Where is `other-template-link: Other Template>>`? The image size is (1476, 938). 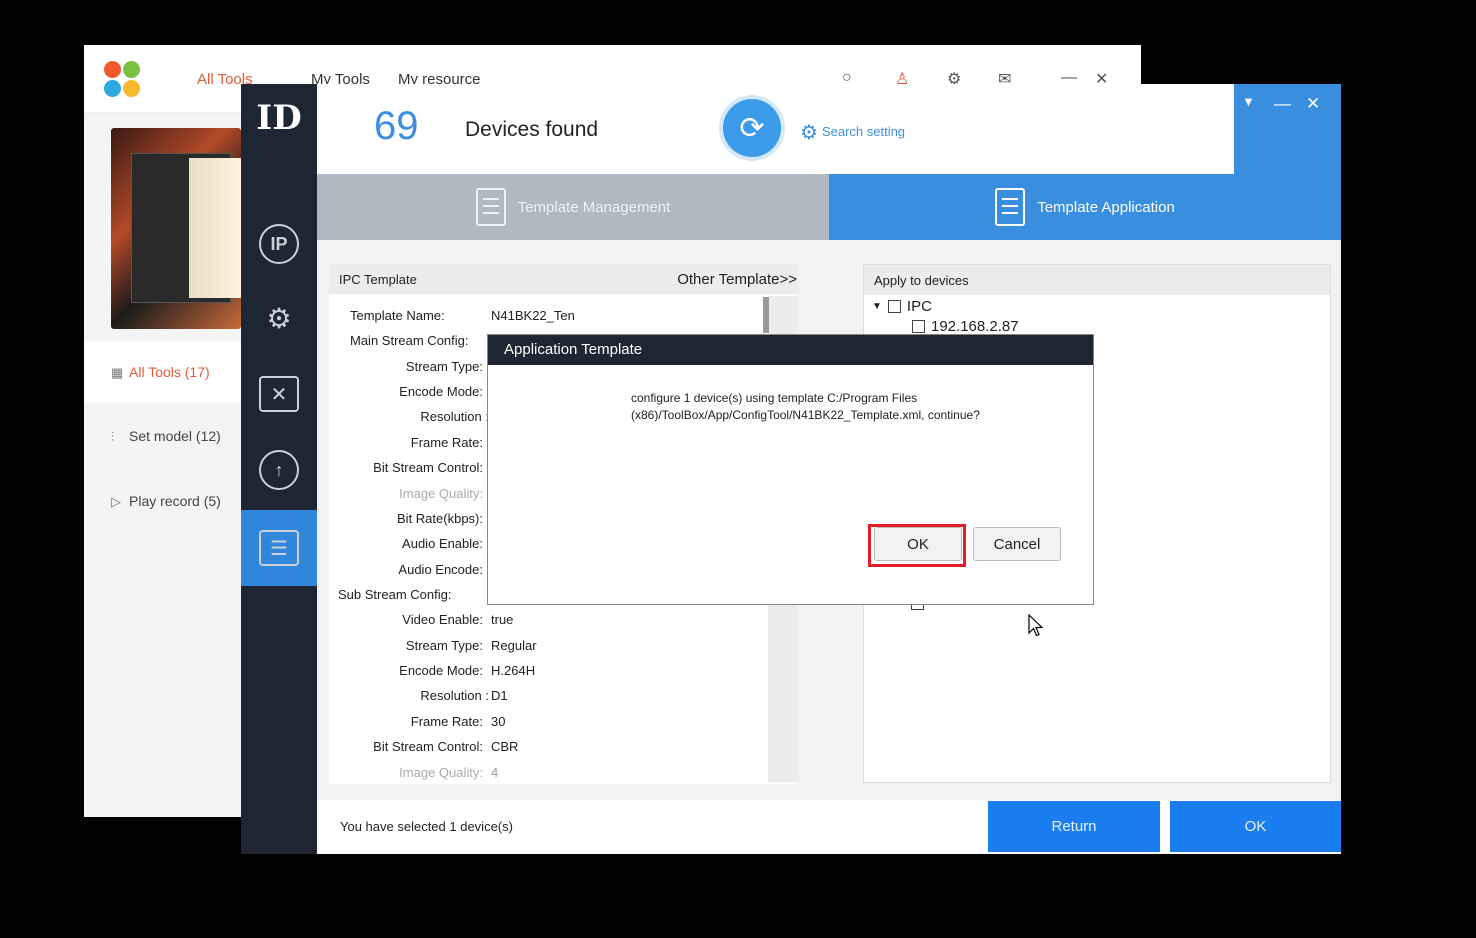
other-template-link: Other Template>> is located at coordinates (737, 279).